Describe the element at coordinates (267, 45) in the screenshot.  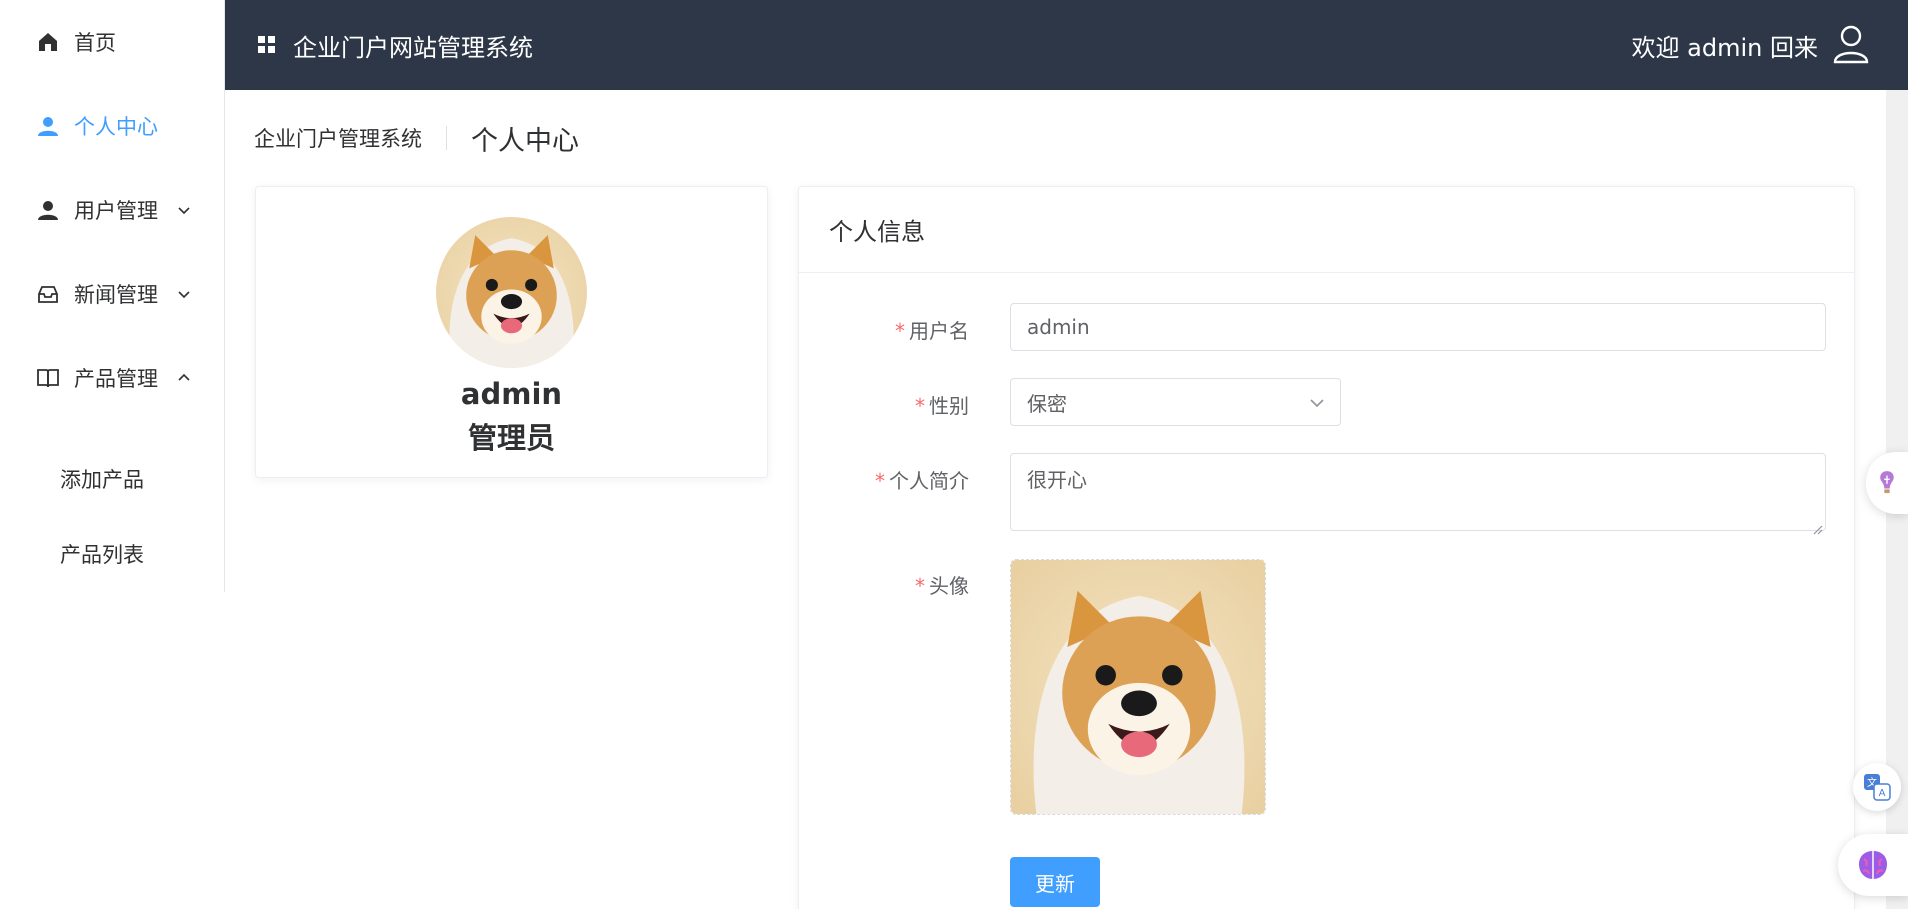
I see `grid-icon` at that location.